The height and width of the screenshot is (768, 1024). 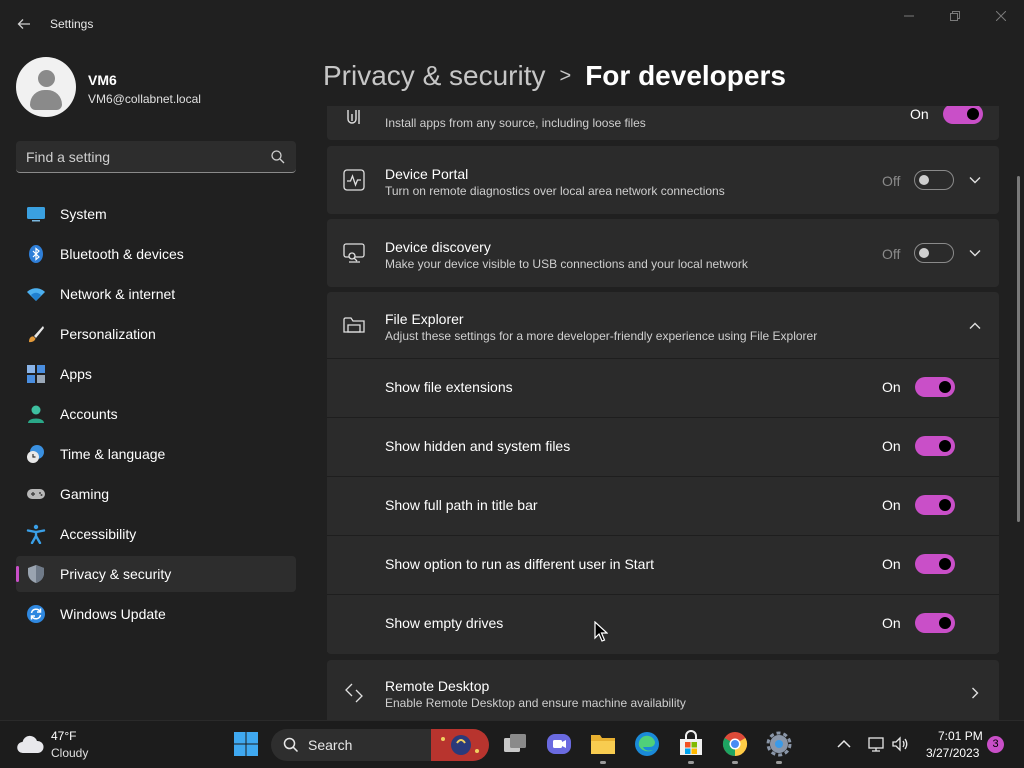 What do you see at coordinates (975, 693) in the screenshot?
I see `chevron-right-icon` at bounding box center [975, 693].